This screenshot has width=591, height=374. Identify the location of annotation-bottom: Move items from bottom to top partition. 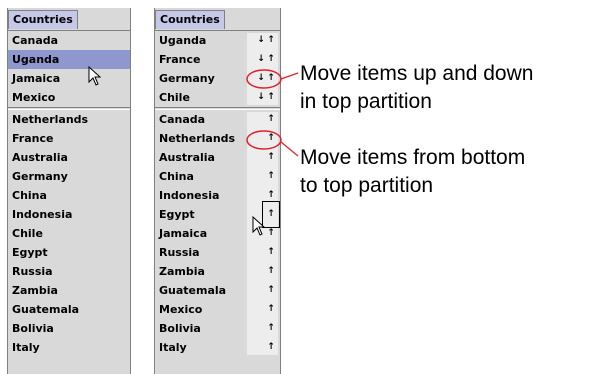
(412, 172).